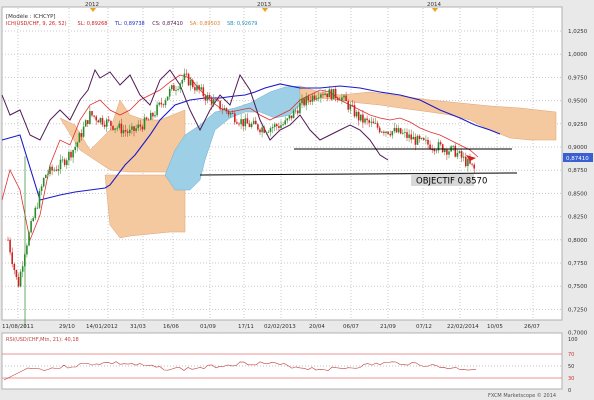 Image resolution: width=594 pixels, height=400 pixels. Describe the element at coordinates (93, 24) in the screenshot. I see `legend-item: SL: 0,89268` at that location.